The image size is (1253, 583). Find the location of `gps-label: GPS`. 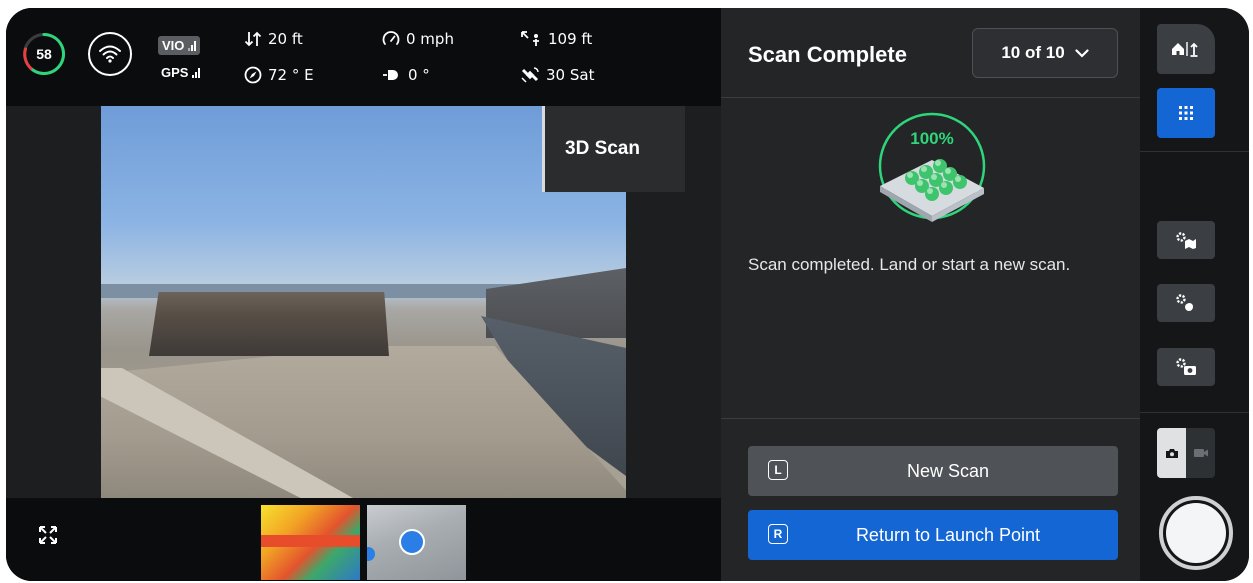

gps-label: GPS is located at coordinates (175, 72).